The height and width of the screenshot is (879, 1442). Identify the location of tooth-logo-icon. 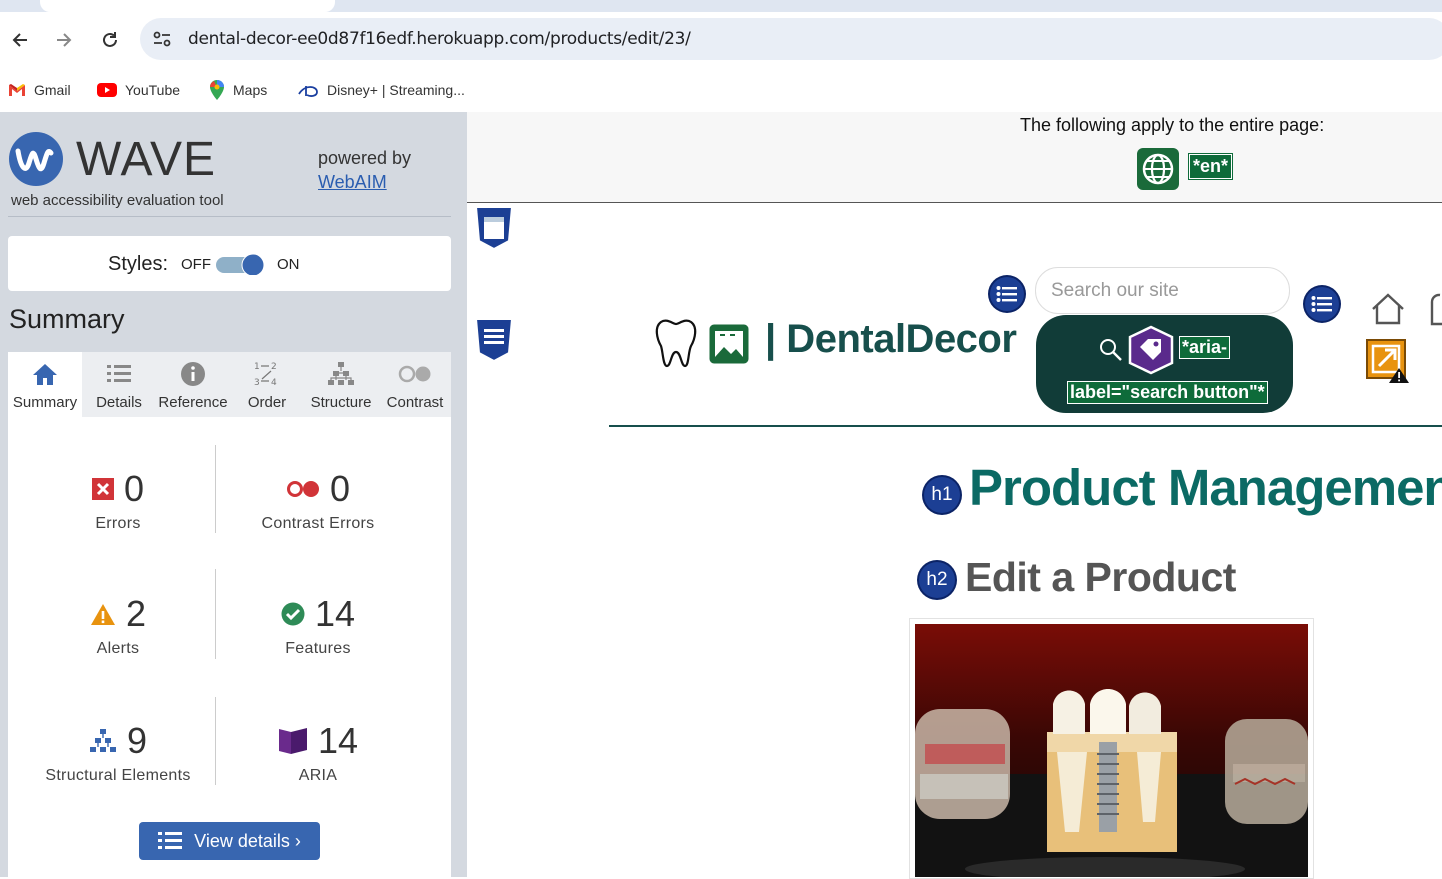
(676, 343).